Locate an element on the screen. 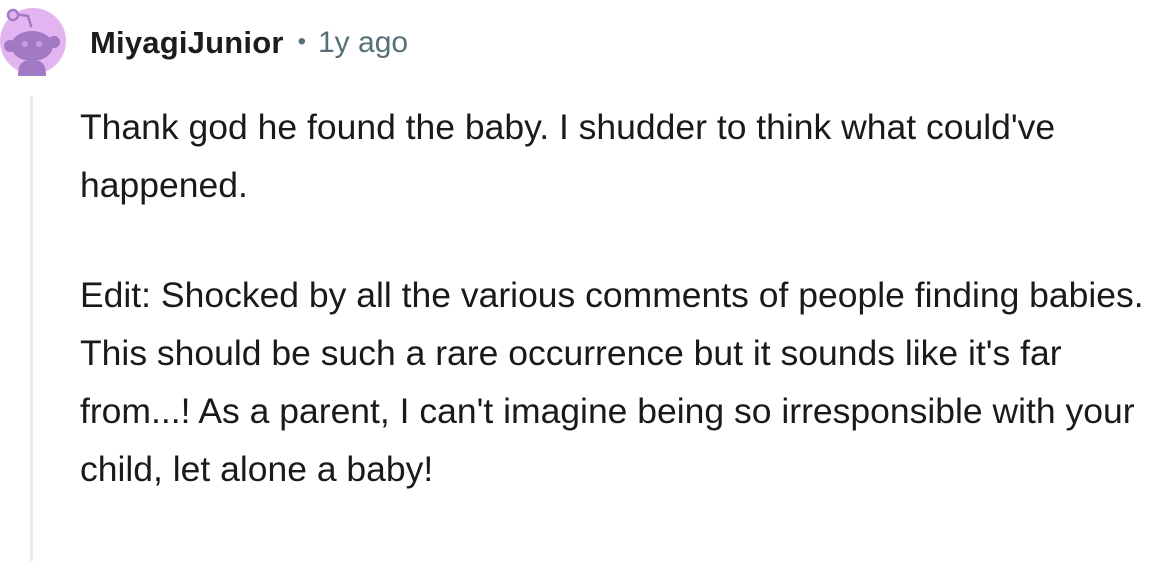 This screenshot has width=1155, height=561. comment-meta: MiyagiJunior • 1y ago is located at coordinates (249, 43).